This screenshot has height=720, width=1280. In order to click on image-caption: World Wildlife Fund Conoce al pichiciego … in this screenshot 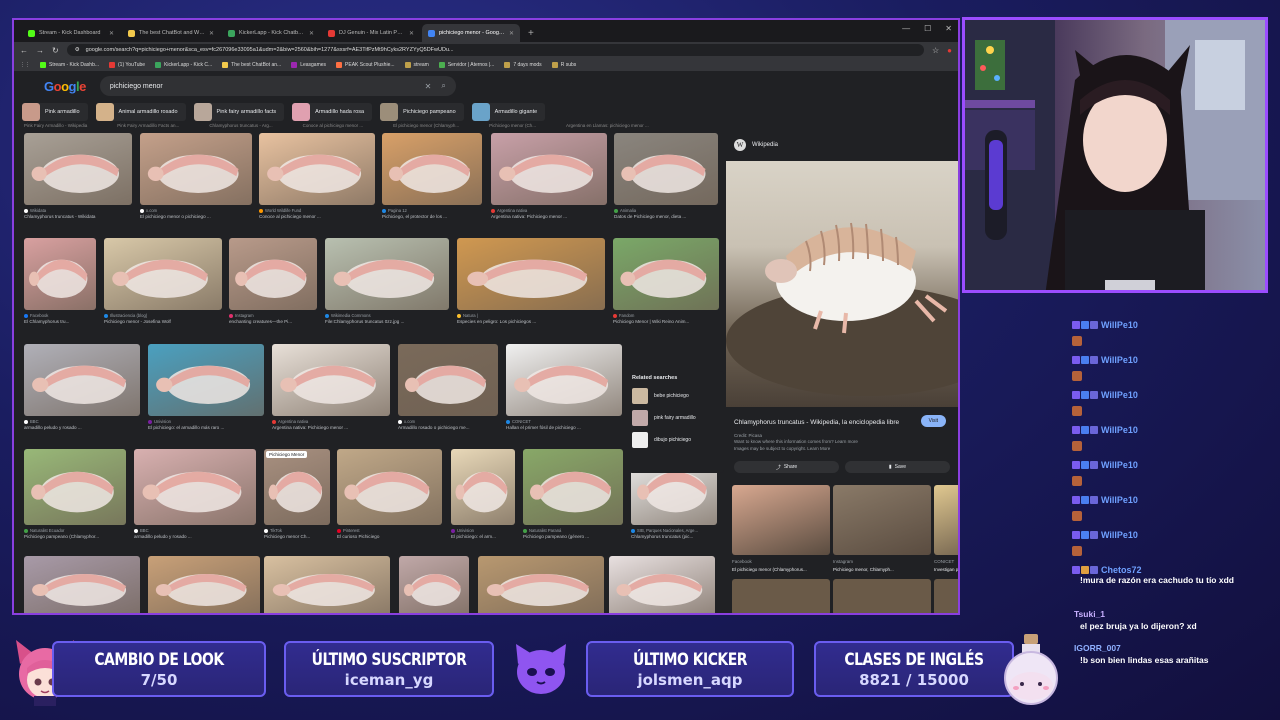, I will do `click(317, 214)`.